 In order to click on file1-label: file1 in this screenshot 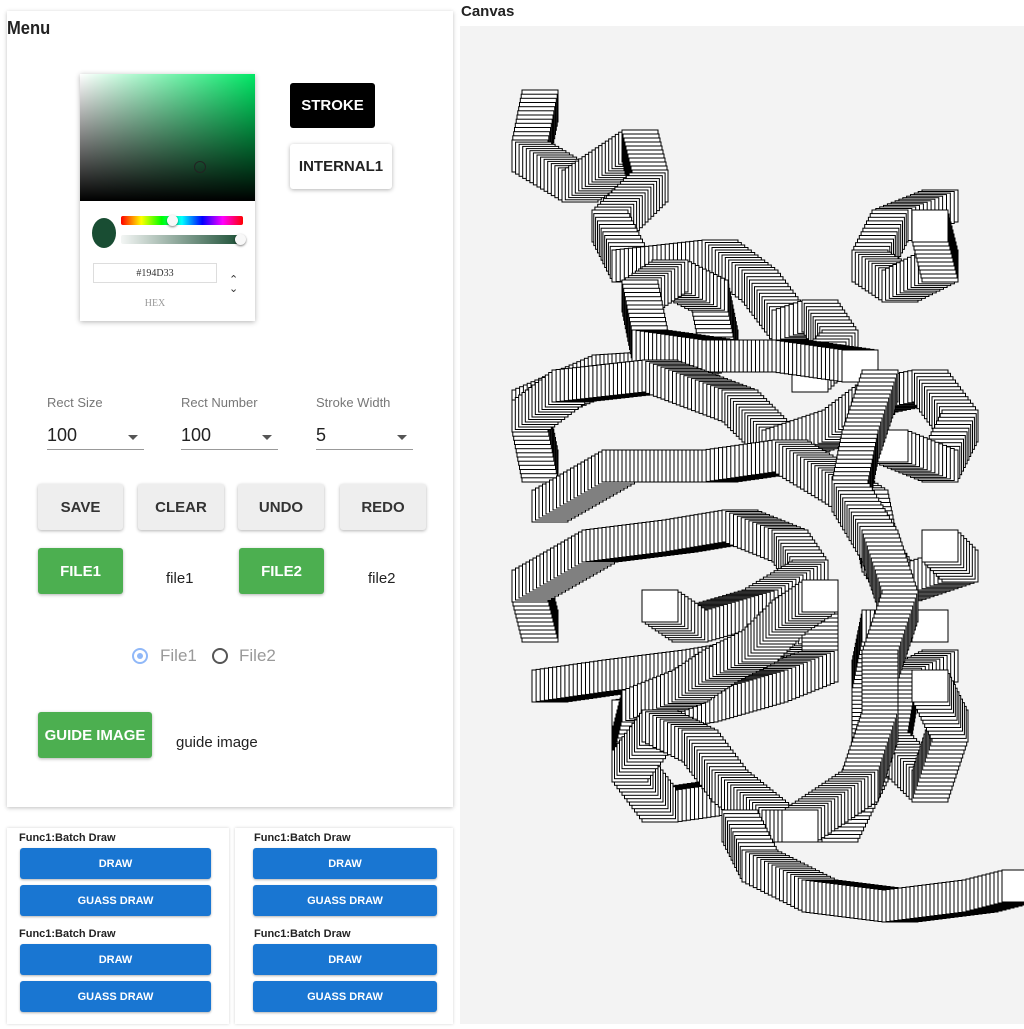, I will do `click(180, 578)`.